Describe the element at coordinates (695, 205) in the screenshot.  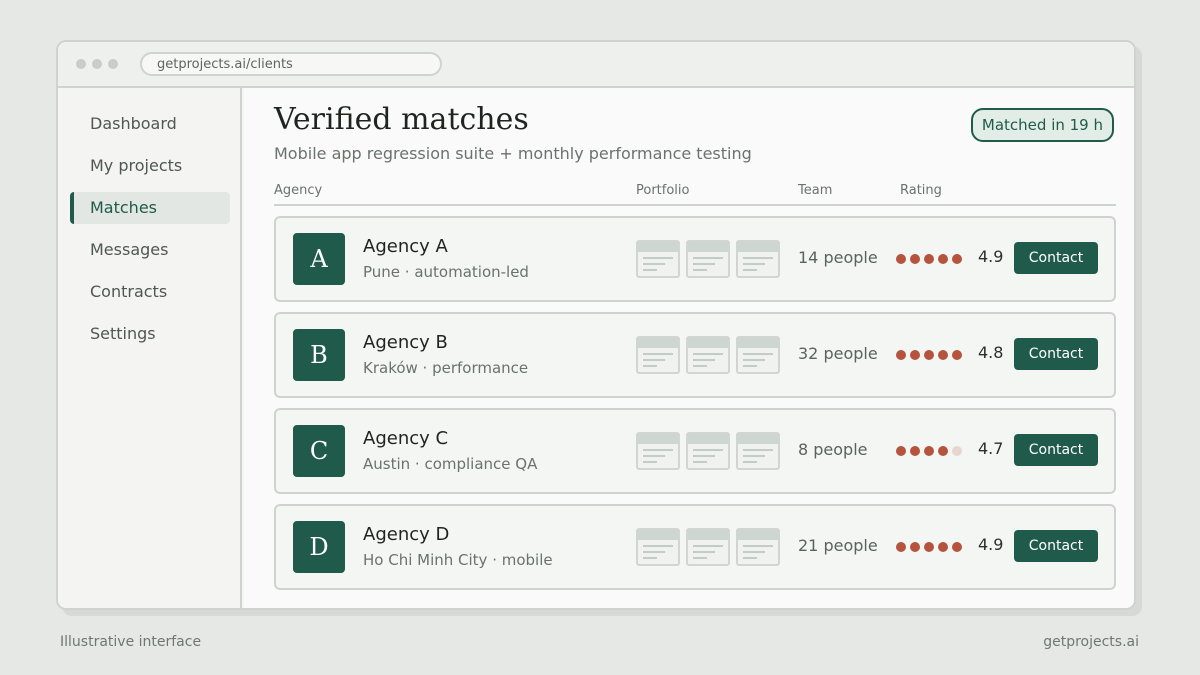
I see `header-divider` at that location.